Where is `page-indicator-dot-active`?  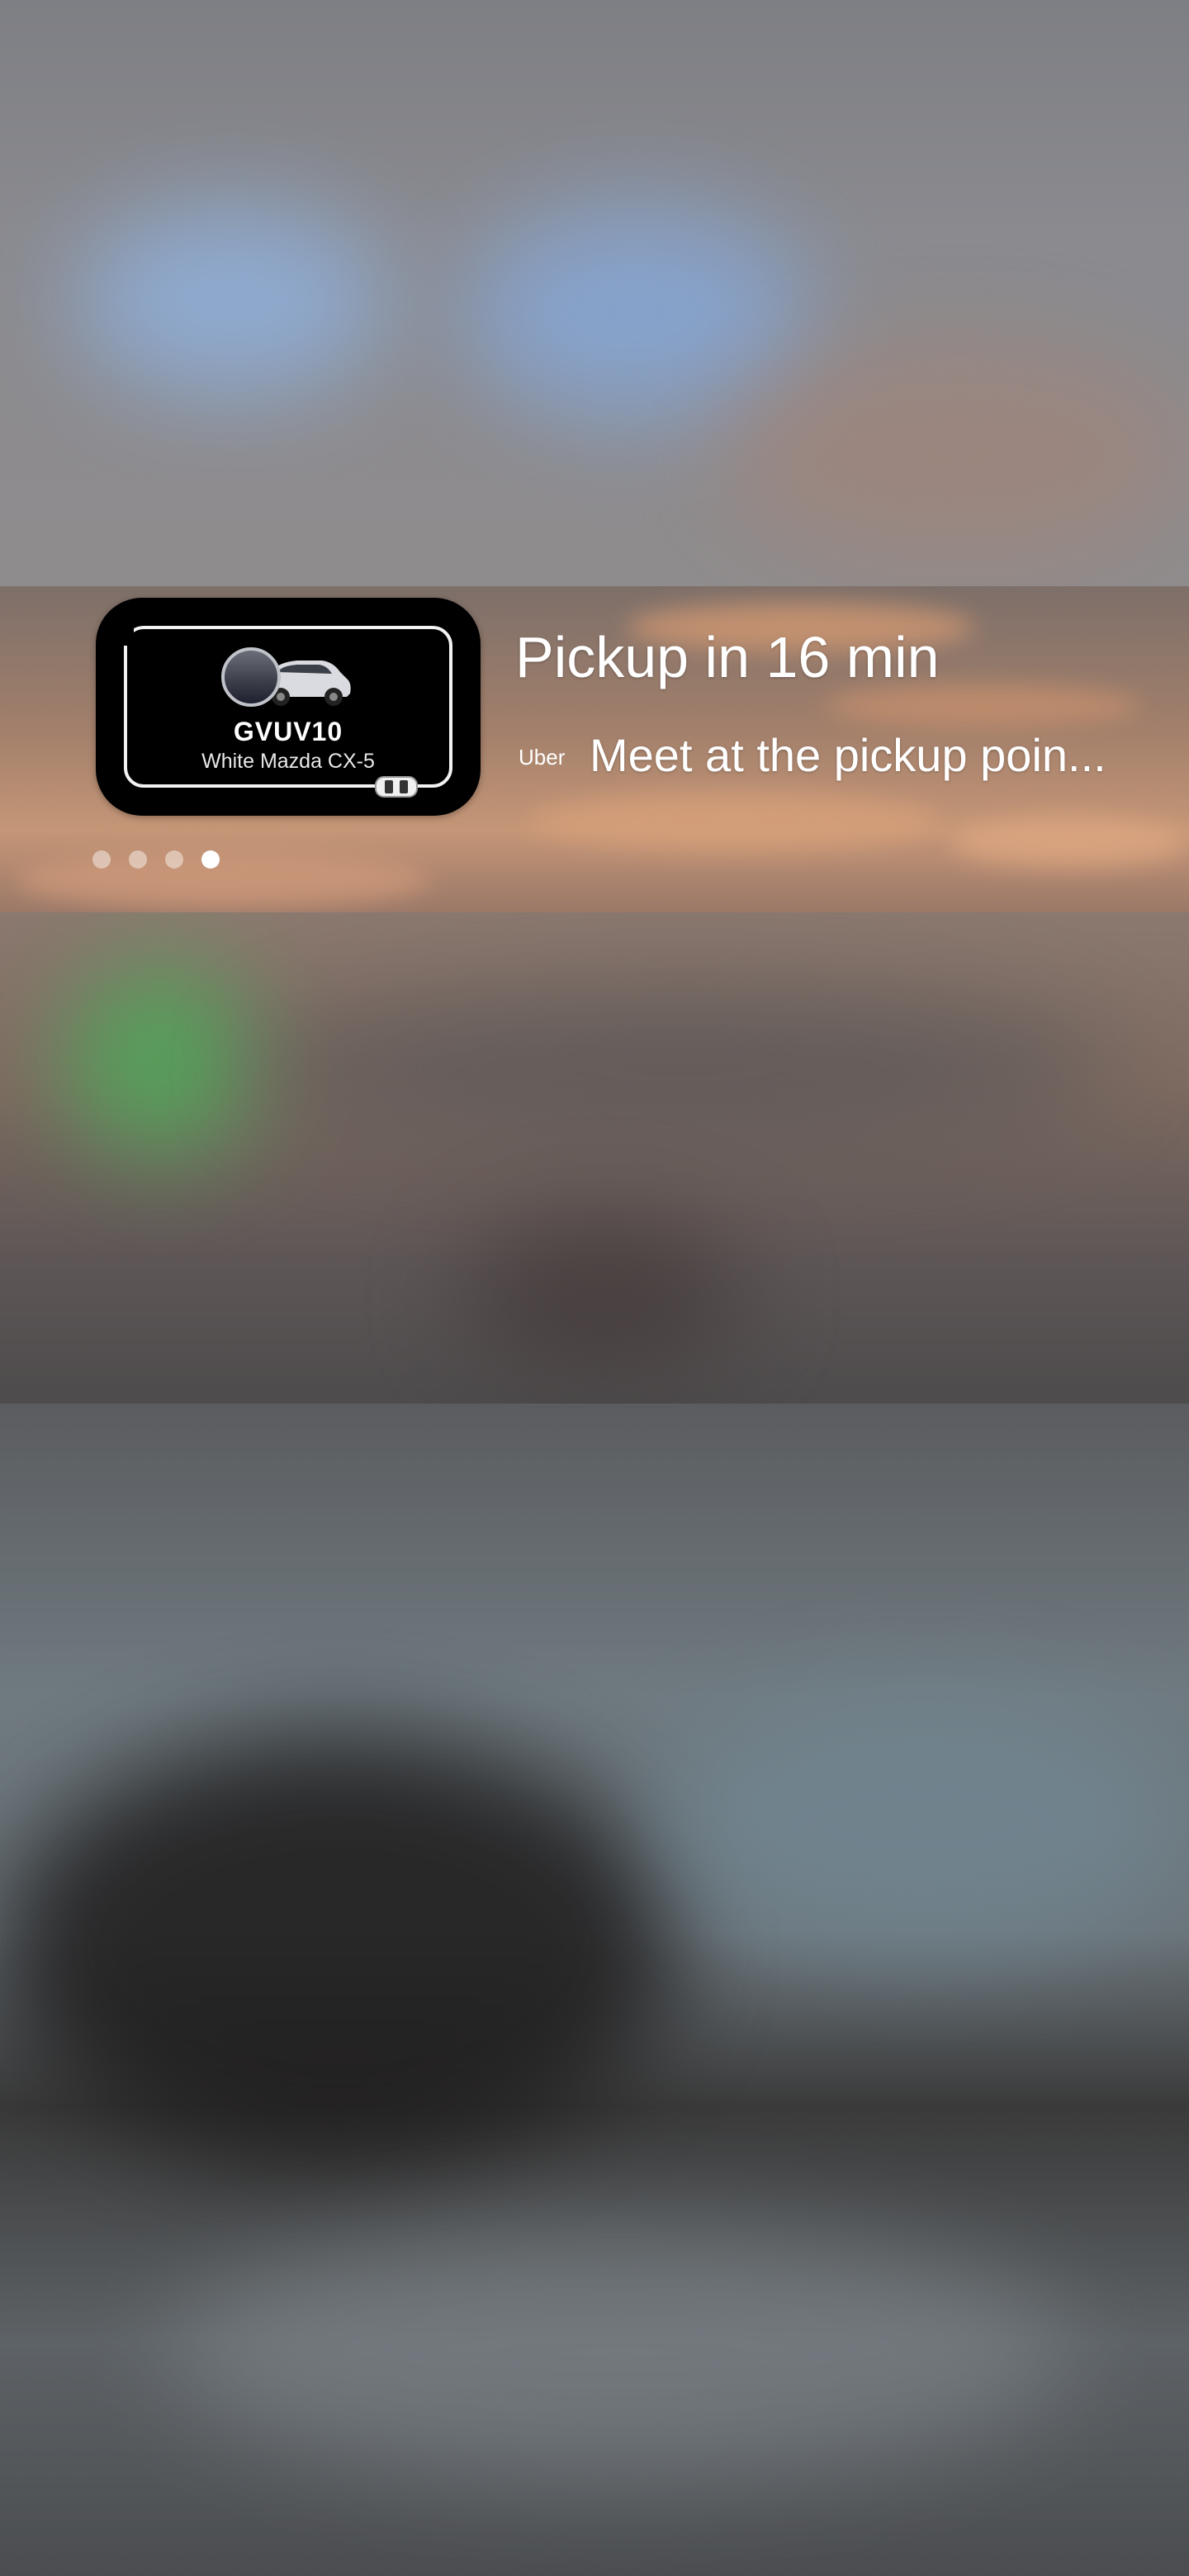 page-indicator-dot-active is located at coordinates (210, 859).